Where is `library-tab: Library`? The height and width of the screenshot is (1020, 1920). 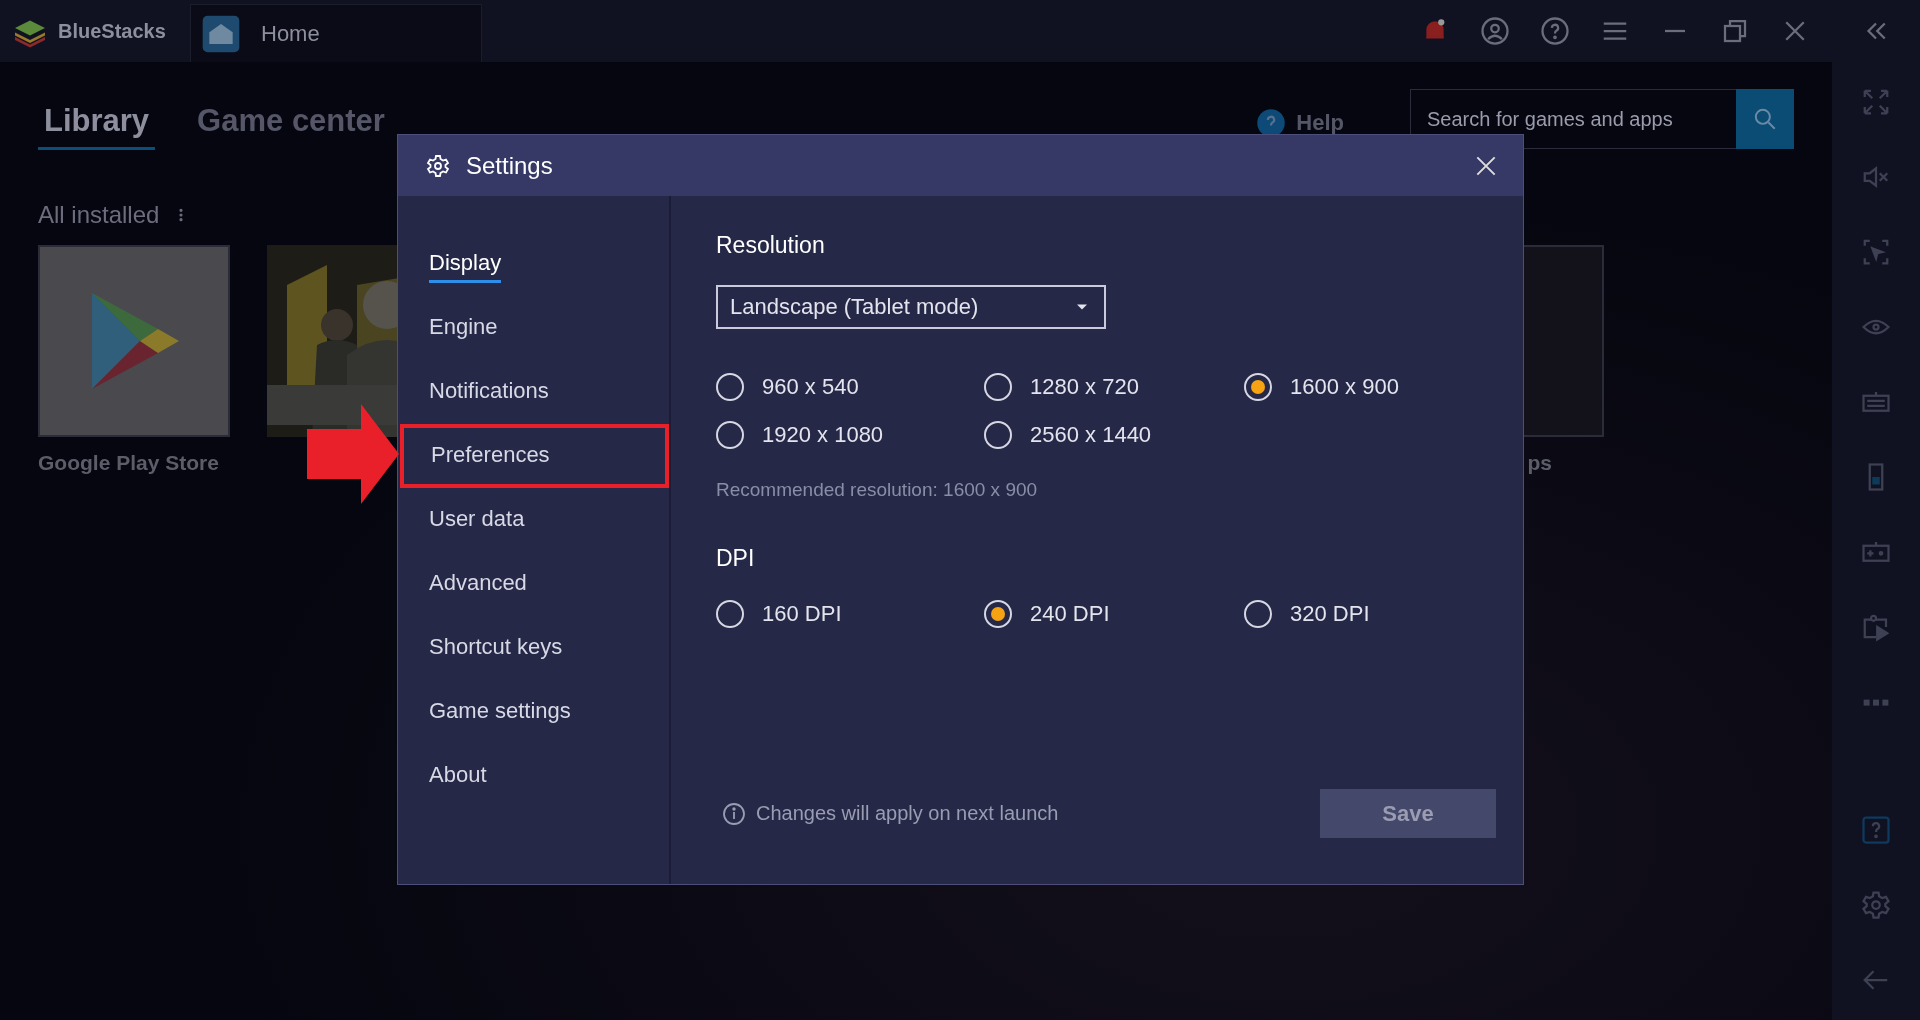
library-tab: Library is located at coordinates (97, 126).